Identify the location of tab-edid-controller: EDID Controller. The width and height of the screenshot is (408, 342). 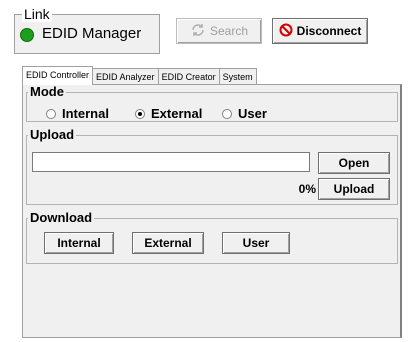
(58, 75).